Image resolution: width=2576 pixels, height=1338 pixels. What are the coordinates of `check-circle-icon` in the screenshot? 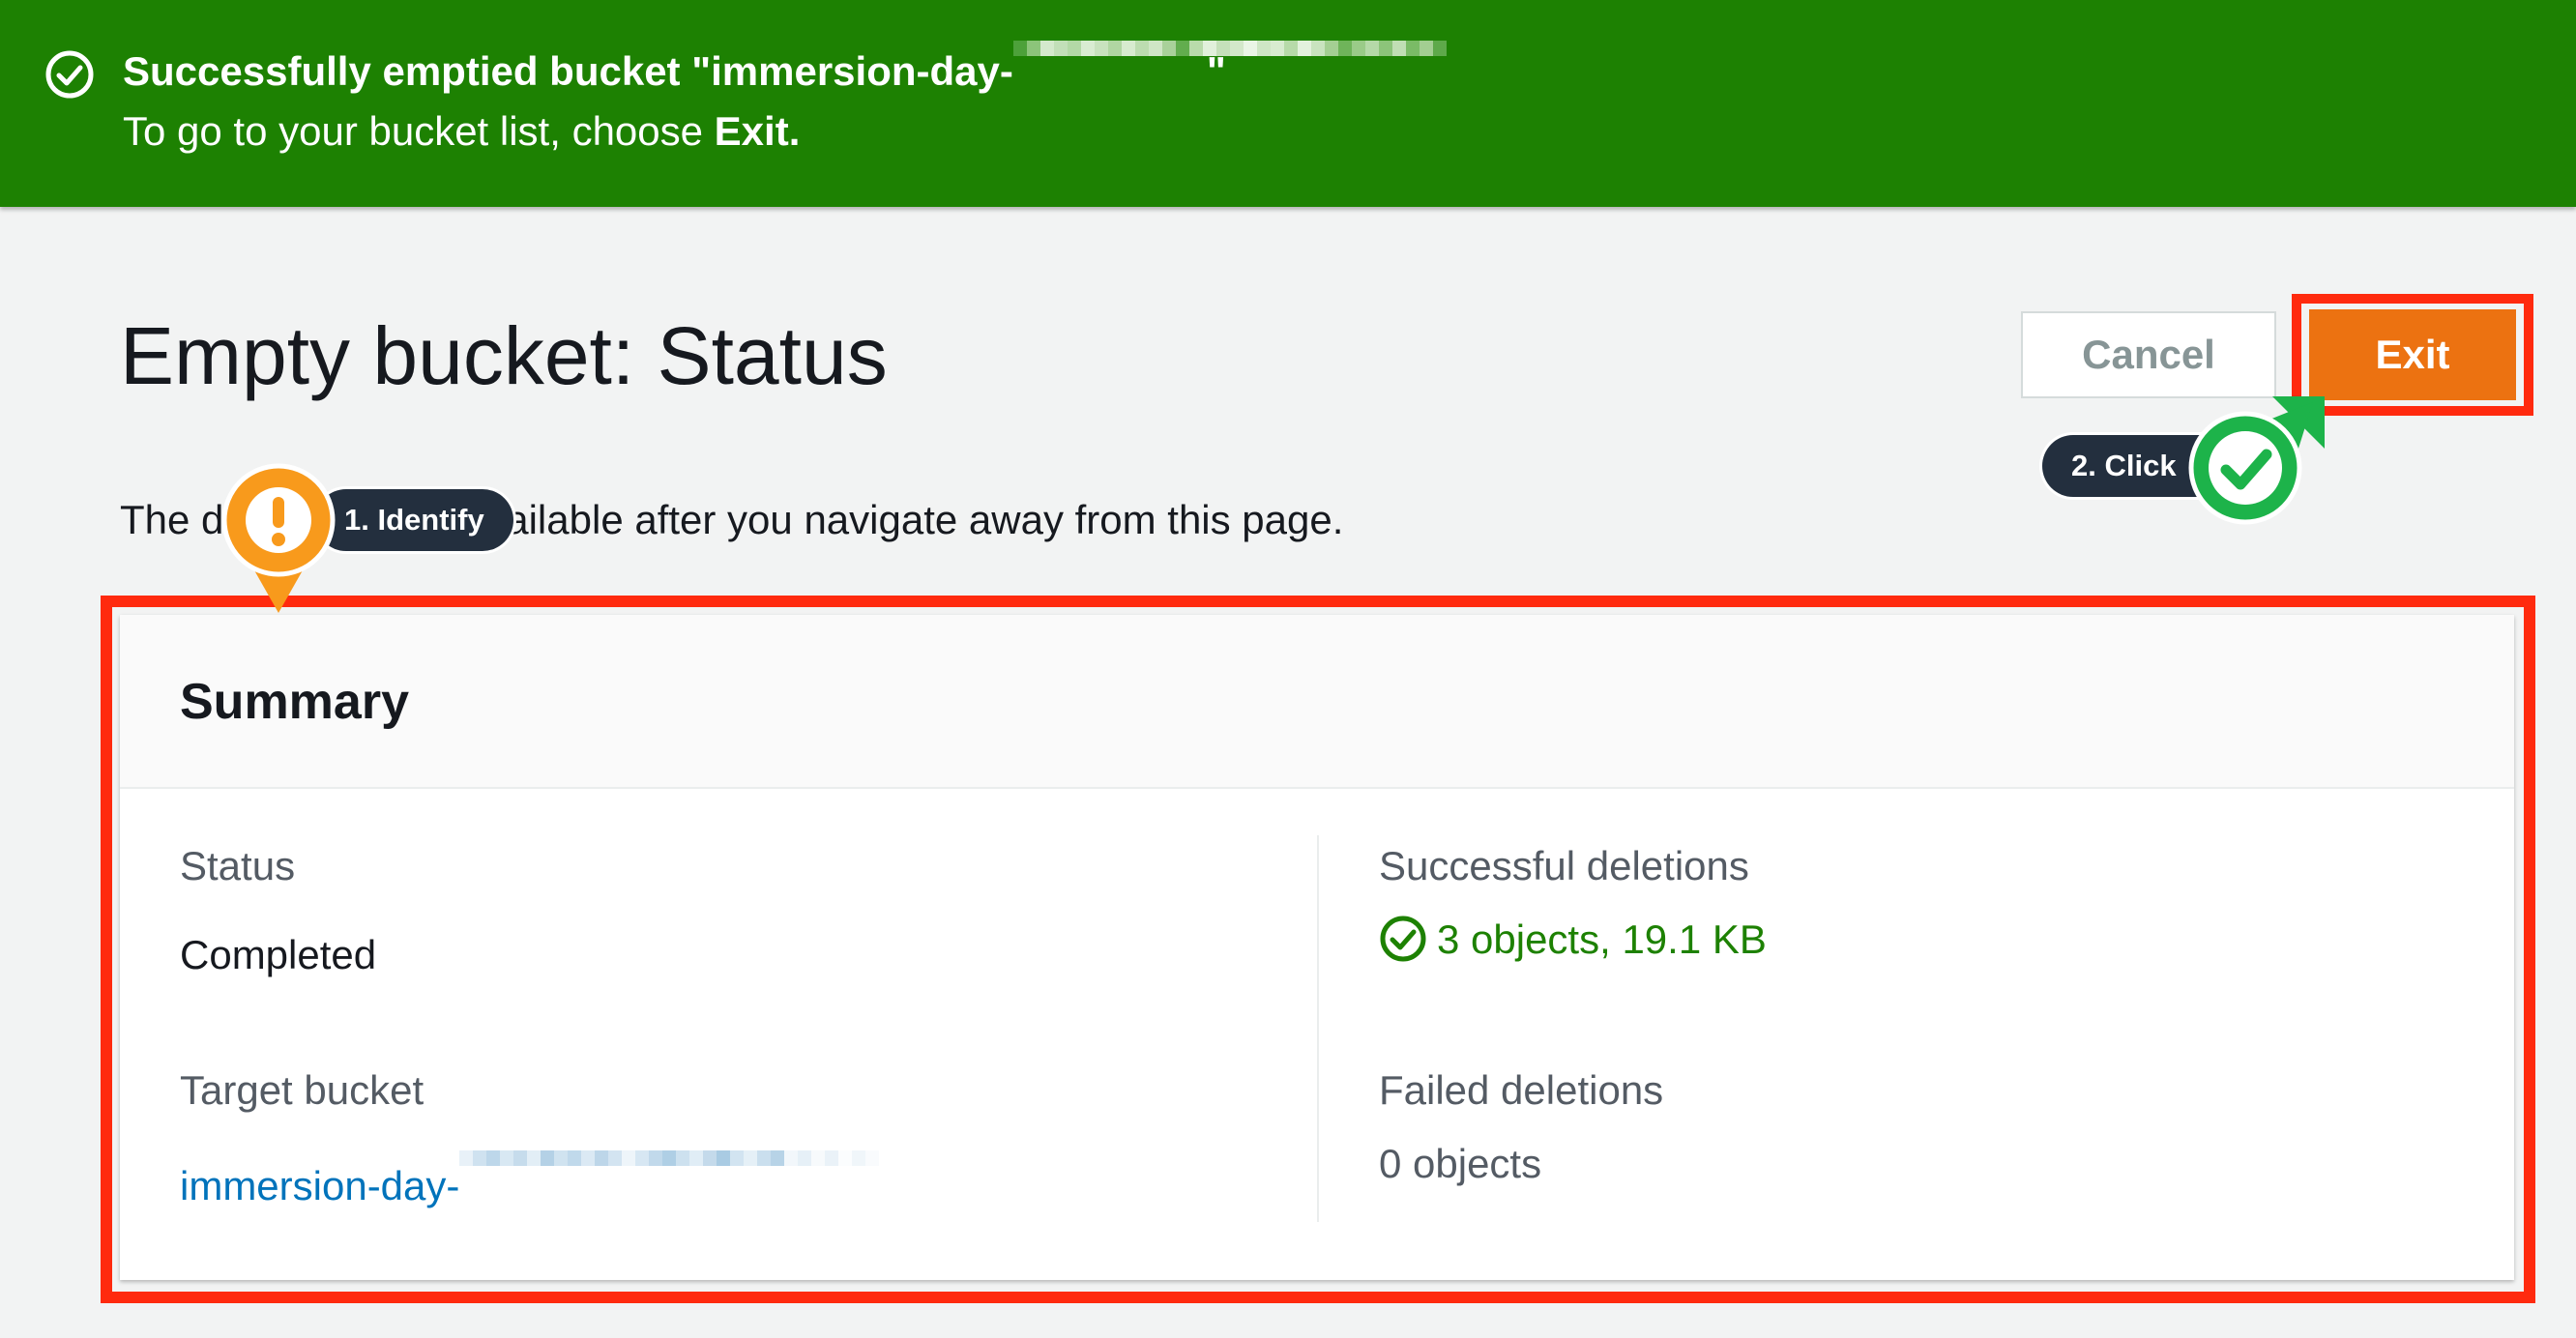 It's located at (69, 74).